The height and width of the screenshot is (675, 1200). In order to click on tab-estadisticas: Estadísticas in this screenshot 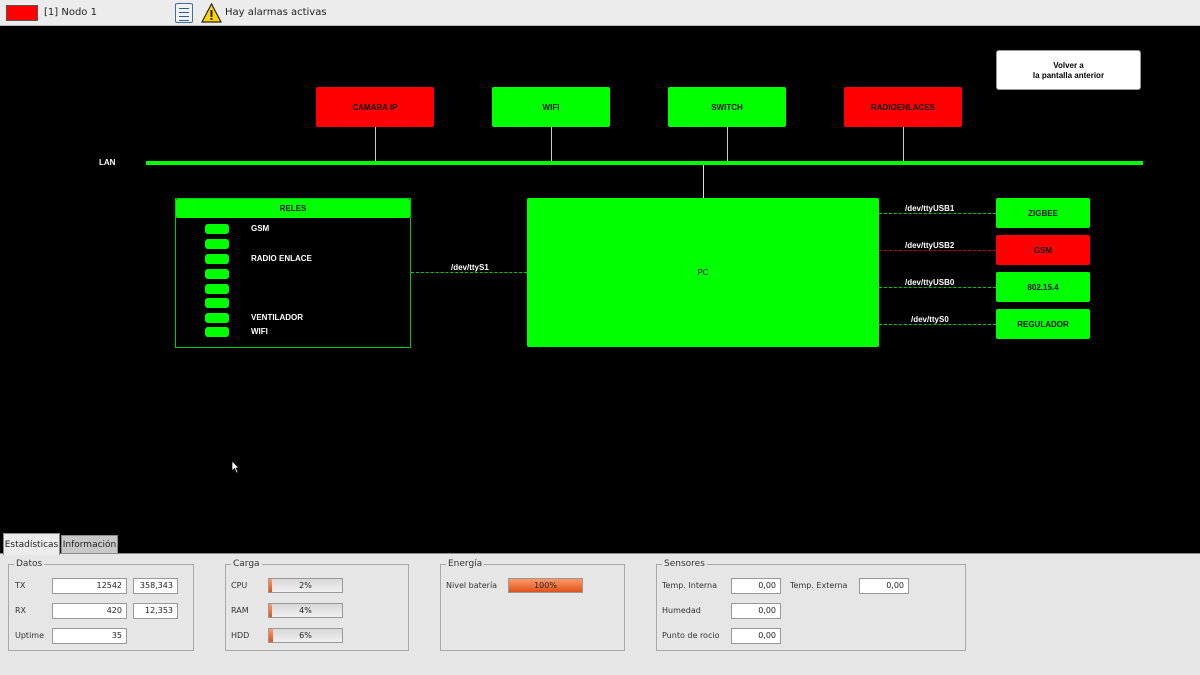, I will do `click(31, 544)`.